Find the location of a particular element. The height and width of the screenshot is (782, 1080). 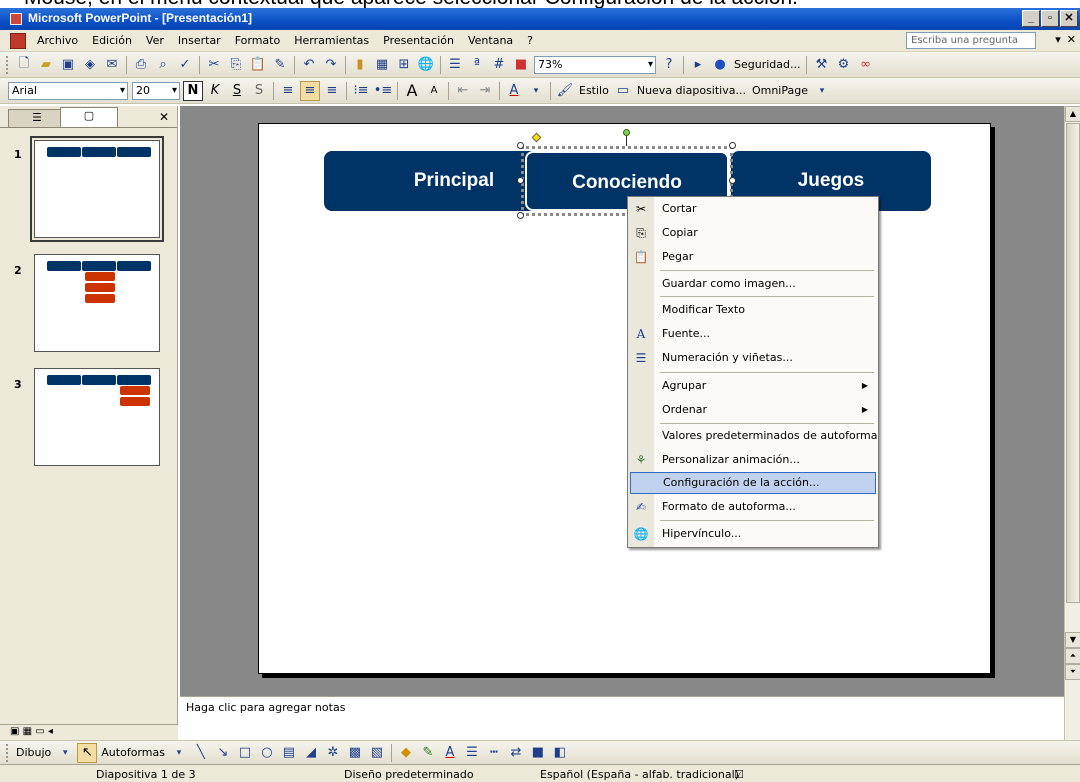

line-icon: ╲ is located at coordinates (201, 753).